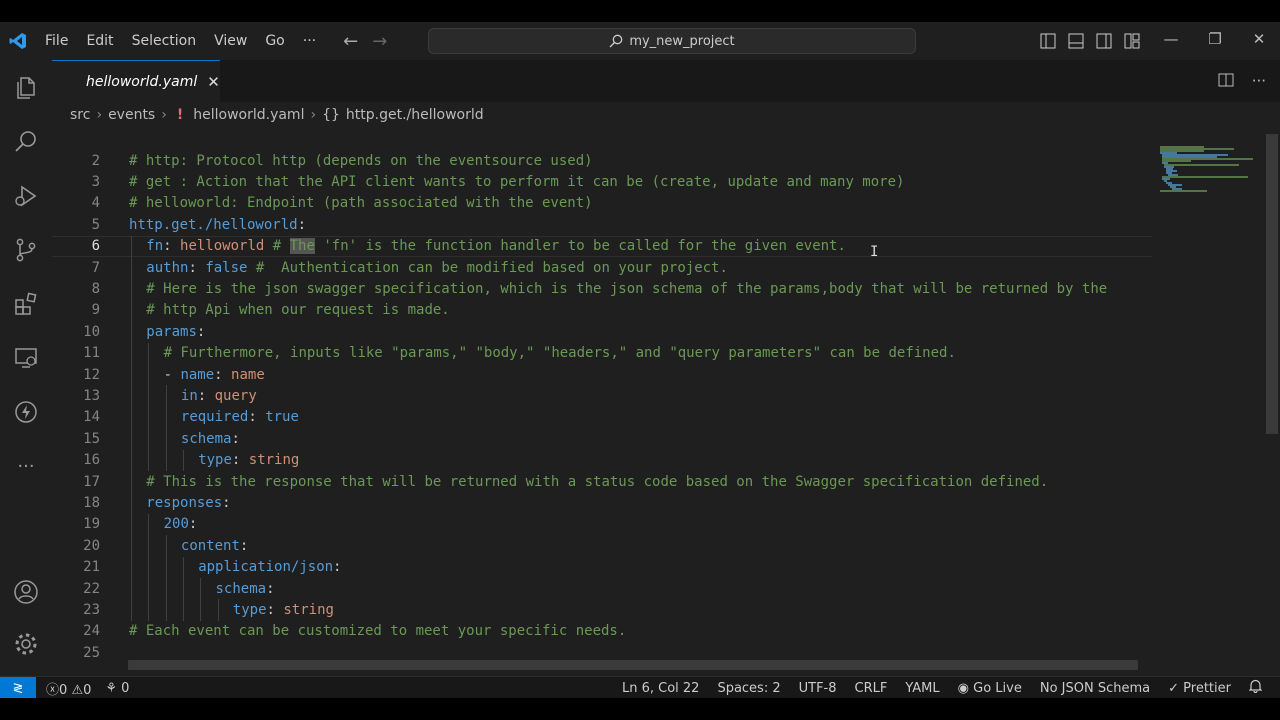  Describe the element at coordinates (1259, 82) in the screenshot. I see `more-actions-icon: ···` at that location.